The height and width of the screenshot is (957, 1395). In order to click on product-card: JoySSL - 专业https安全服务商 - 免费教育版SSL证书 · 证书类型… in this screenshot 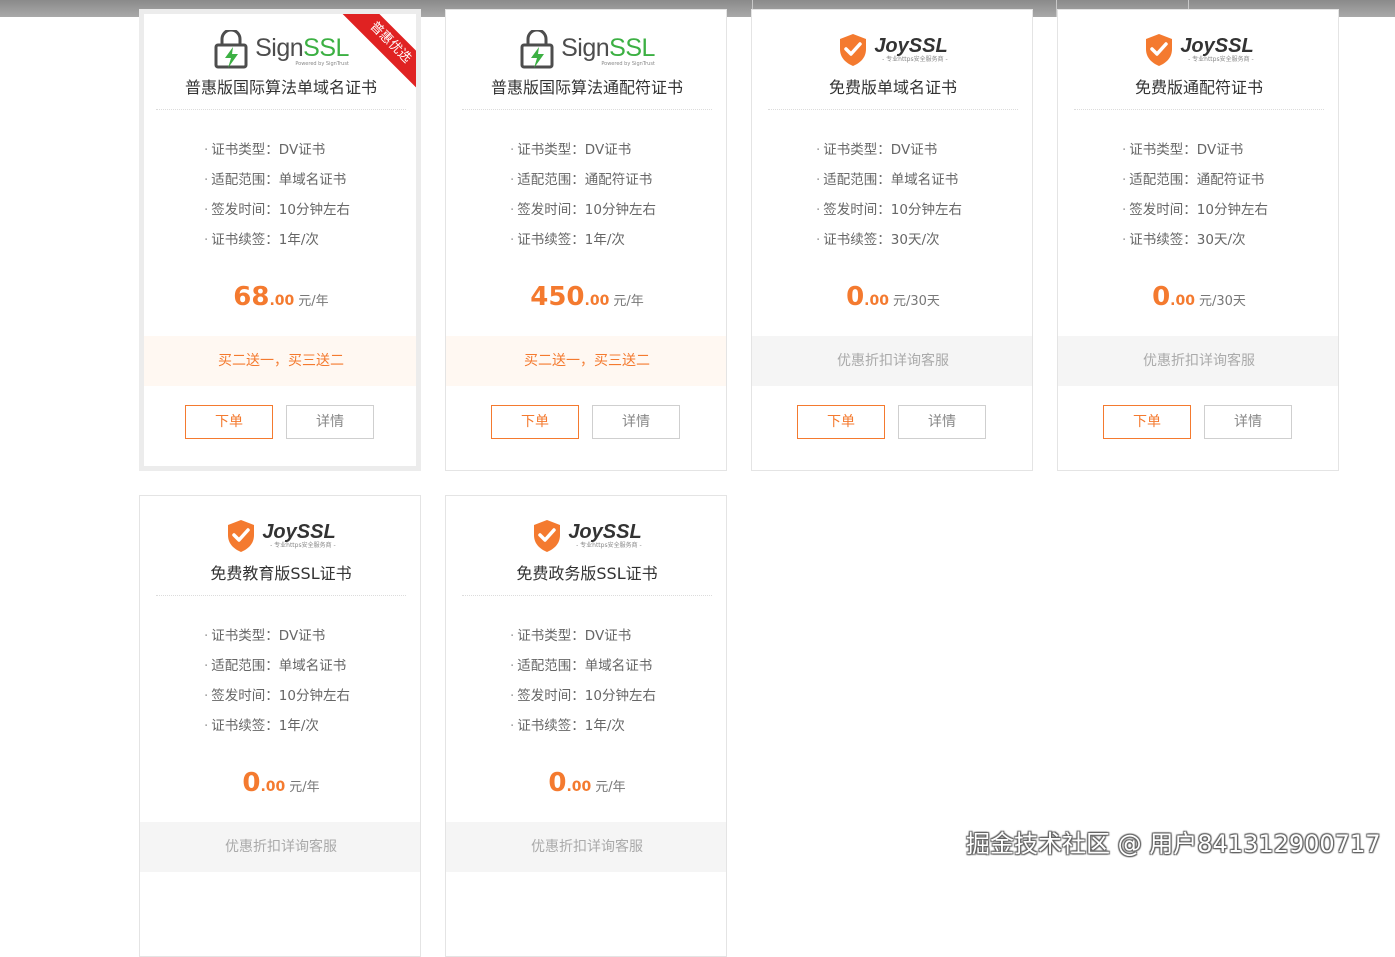, I will do `click(280, 726)`.